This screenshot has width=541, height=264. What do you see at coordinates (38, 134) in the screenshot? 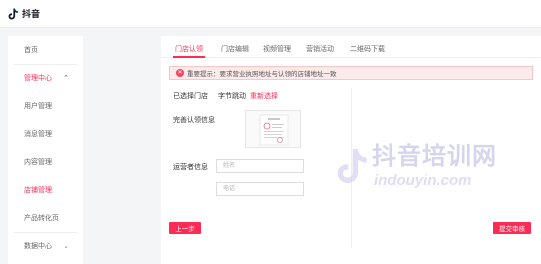
I see `sidebar-item-label: 消息管理` at bounding box center [38, 134].